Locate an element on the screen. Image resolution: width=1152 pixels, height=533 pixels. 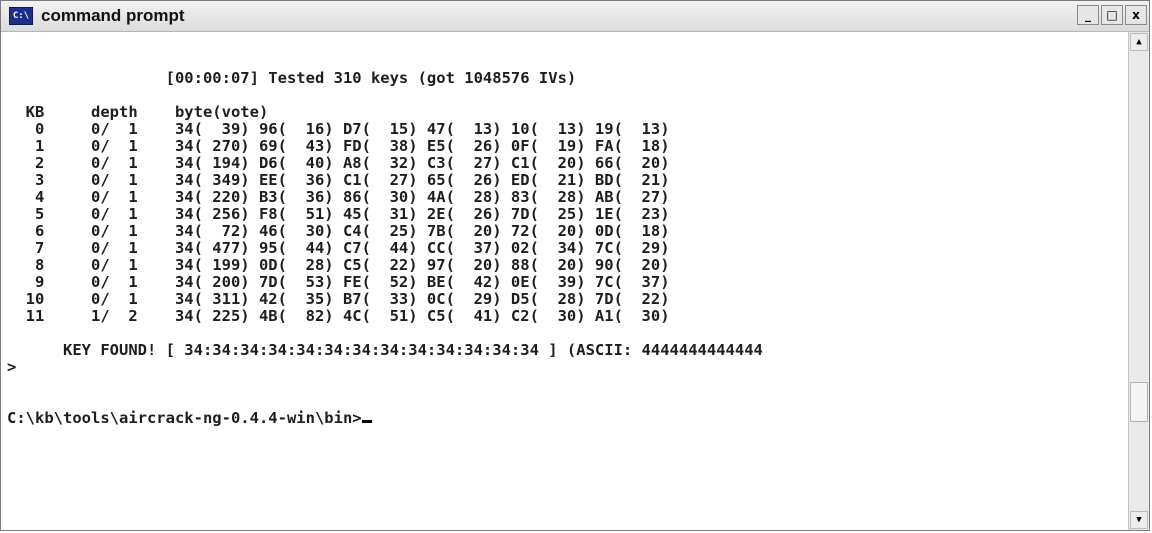
minimize-button: _ is located at coordinates (1088, 15).